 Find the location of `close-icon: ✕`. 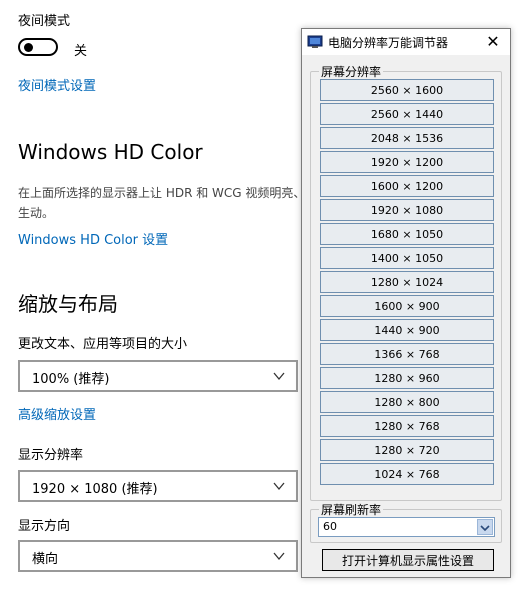

close-icon: ✕ is located at coordinates (493, 42).